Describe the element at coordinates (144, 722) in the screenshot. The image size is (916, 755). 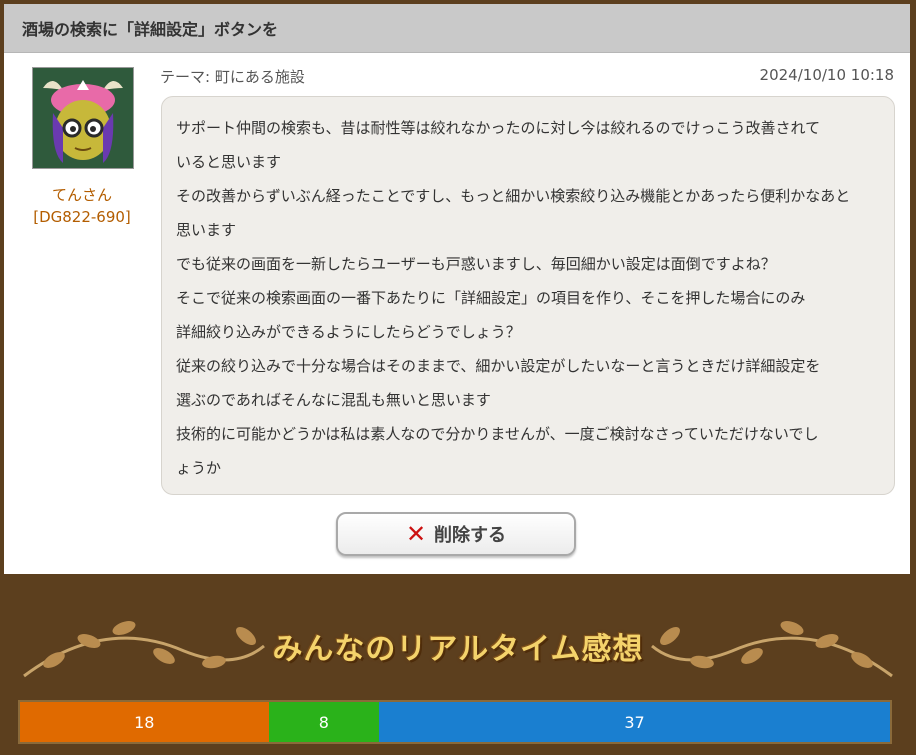
I see `reaction-segment: 18` at that location.